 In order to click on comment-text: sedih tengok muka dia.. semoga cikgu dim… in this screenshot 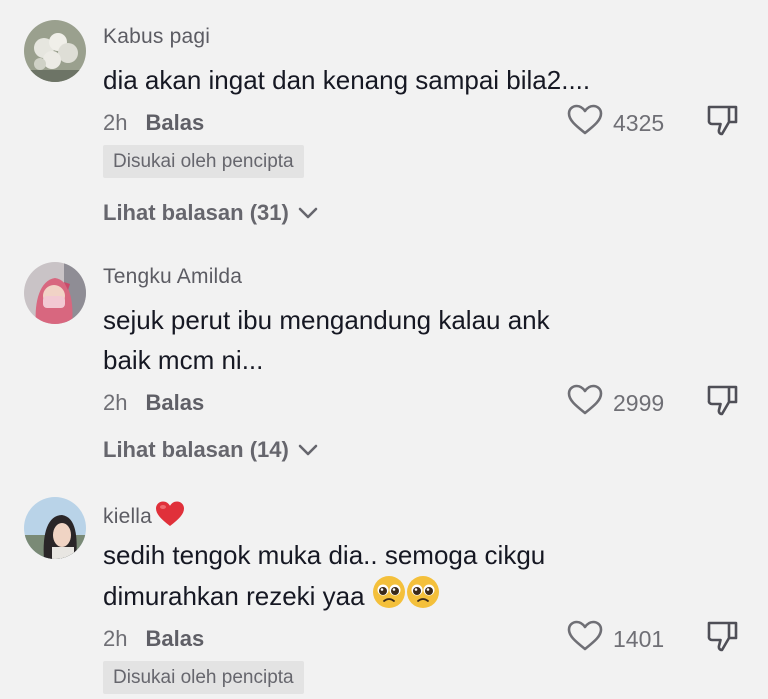, I will do `click(383, 577)`.